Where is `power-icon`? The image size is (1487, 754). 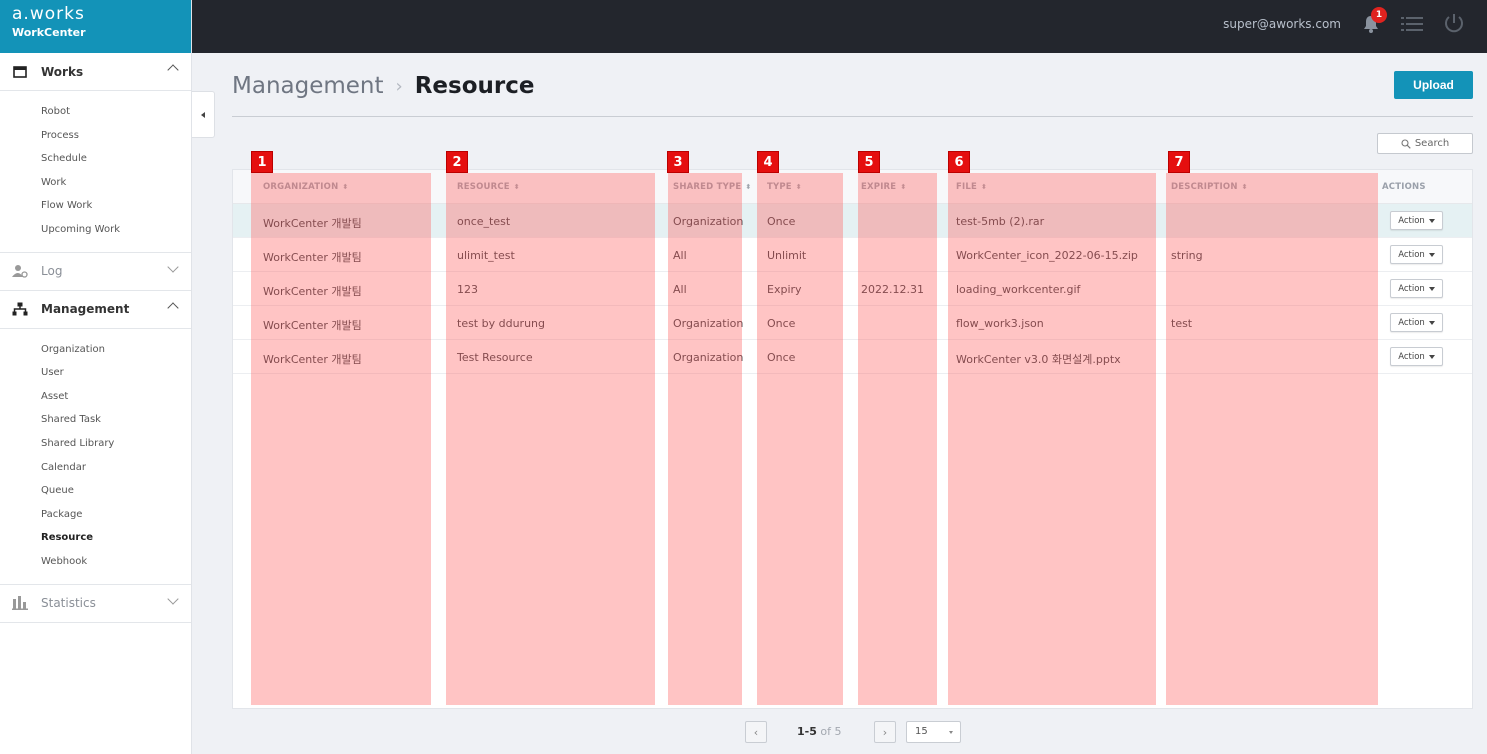 power-icon is located at coordinates (1454, 23).